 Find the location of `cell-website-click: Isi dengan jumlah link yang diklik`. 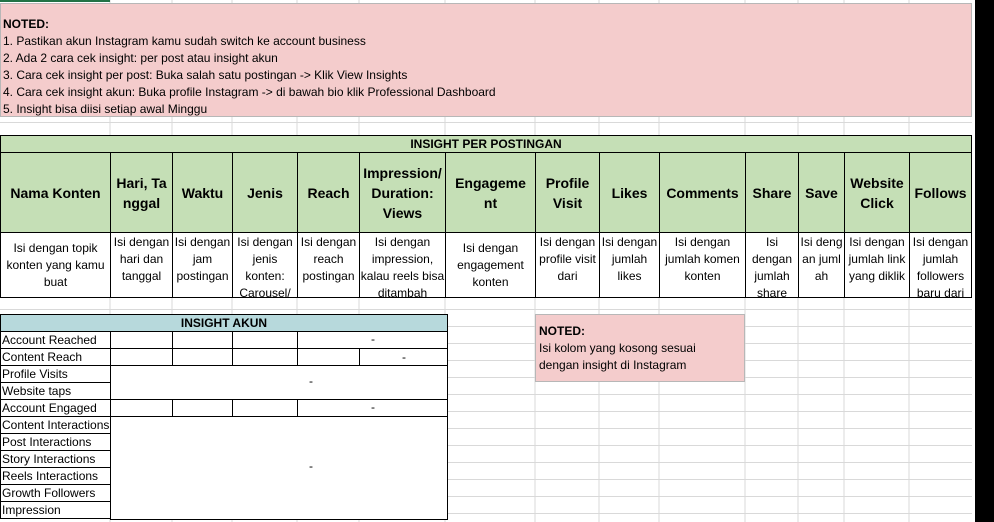

cell-website-click: Isi dengan jumlah link yang diklik is located at coordinates (877, 265).